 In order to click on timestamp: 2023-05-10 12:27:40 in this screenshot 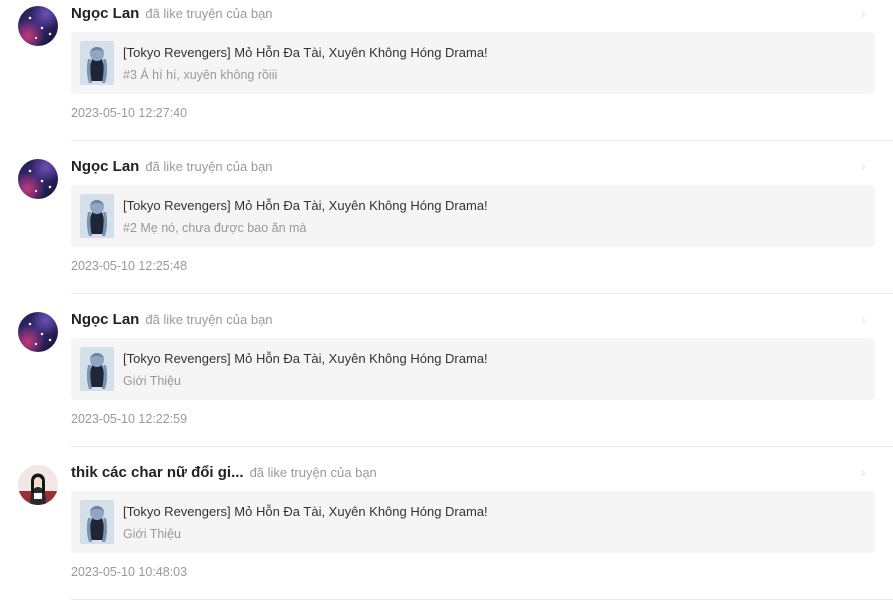, I will do `click(129, 113)`.